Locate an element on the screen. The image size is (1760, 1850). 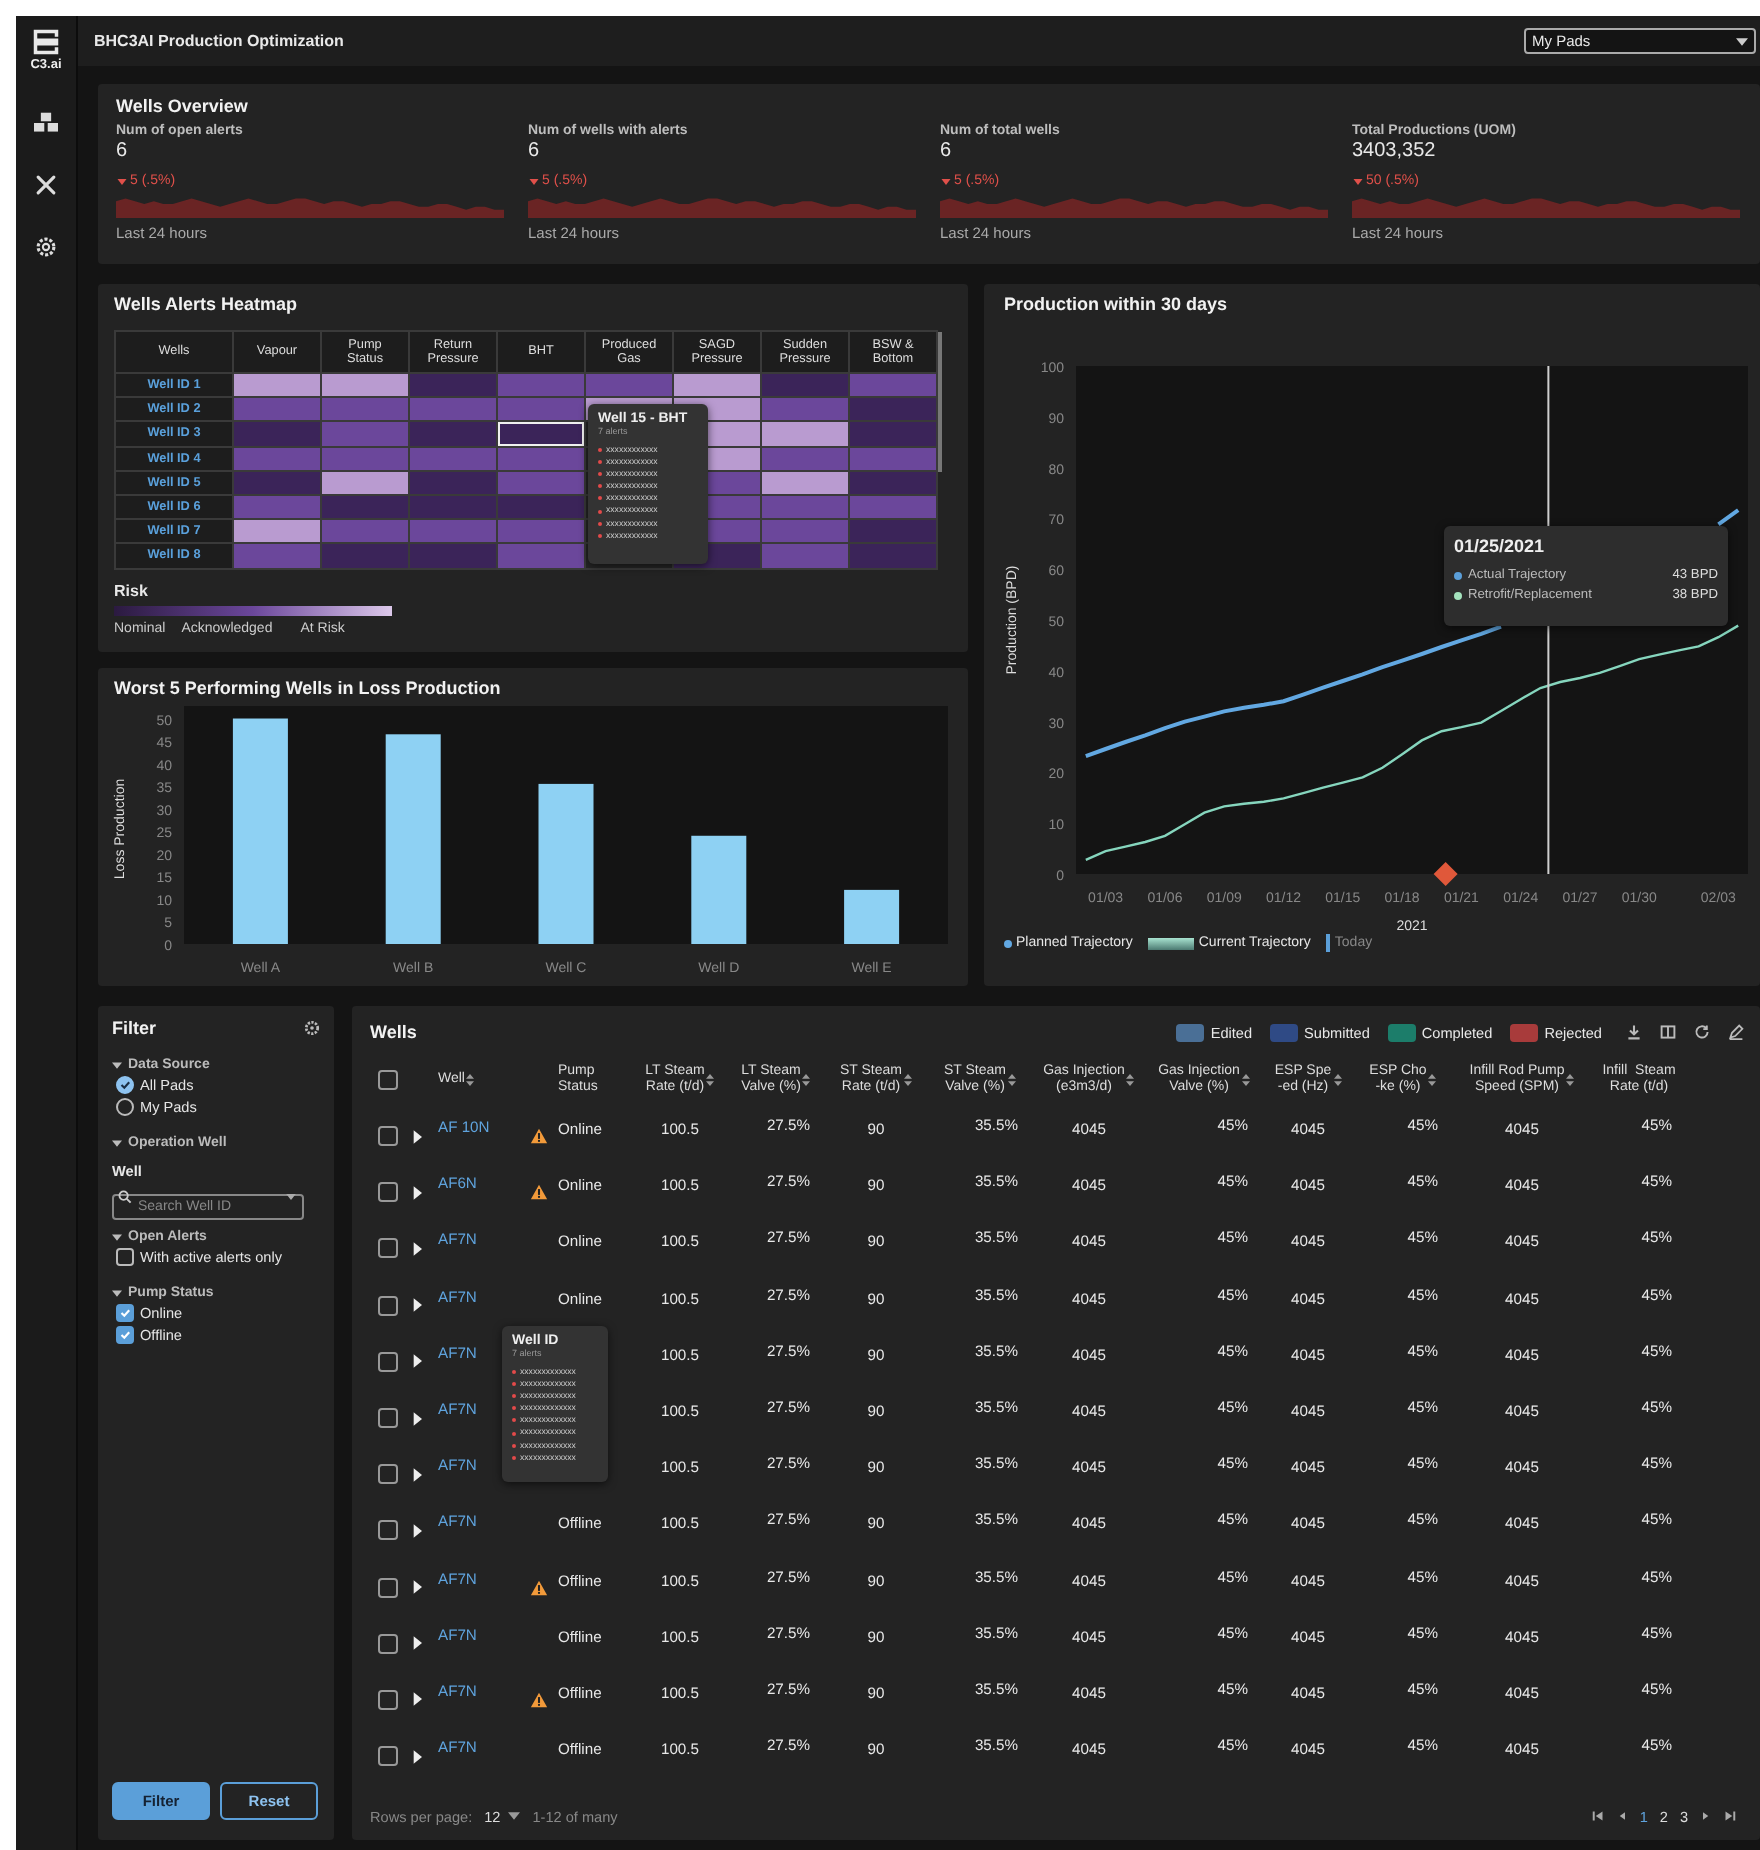
down-caret-icon is located at coordinates (122, 181).